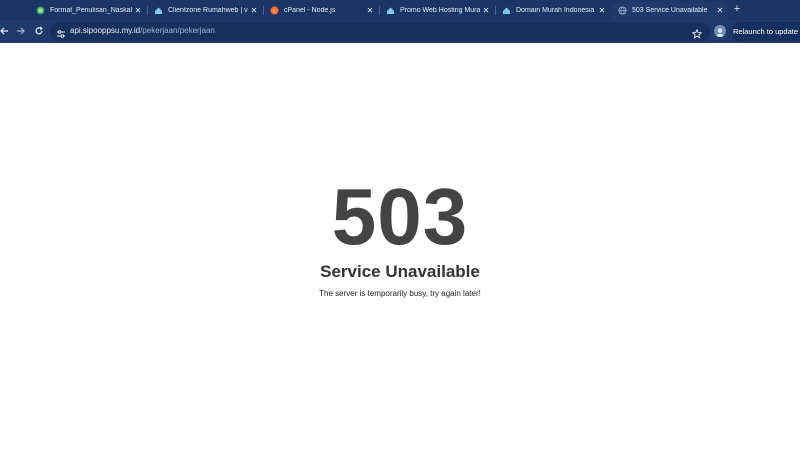 The height and width of the screenshot is (476, 800). I want to click on tab-format-penulisan: Format_Penulisan_Naskah_J ✕, so click(88, 10).